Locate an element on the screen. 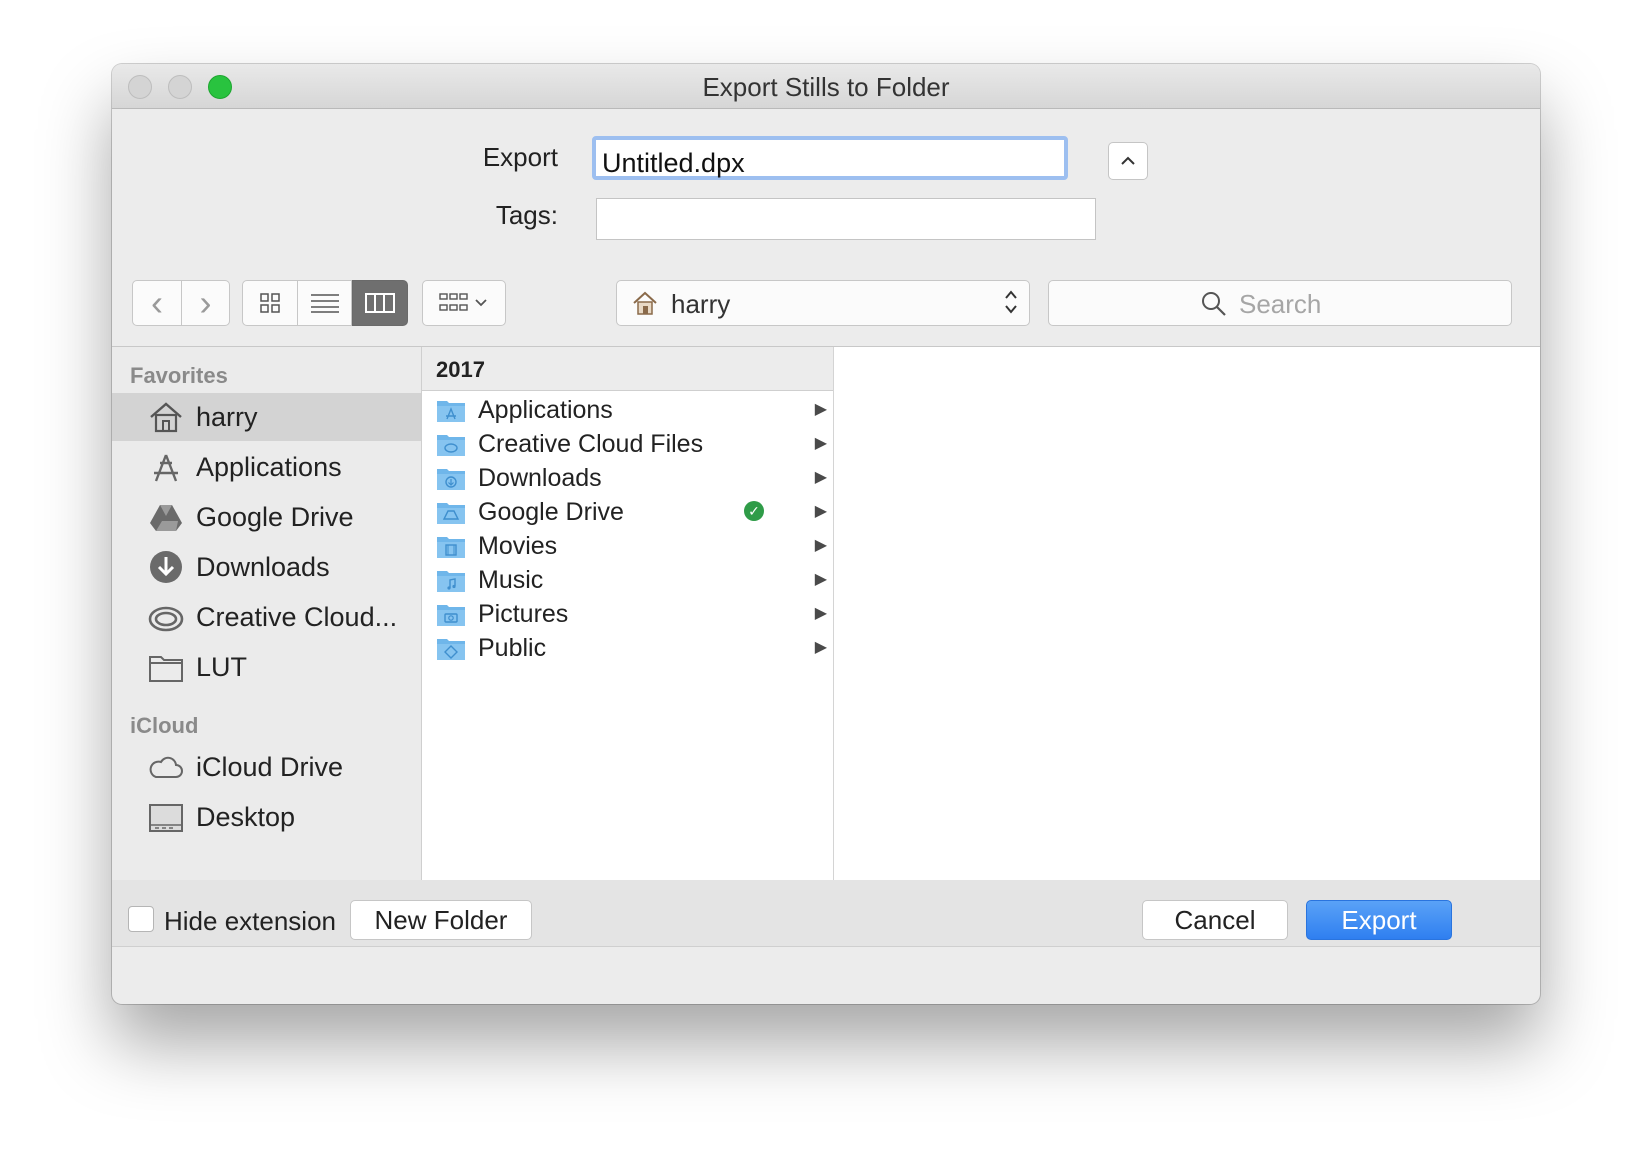 This screenshot has height=1164, width=1648. arrange-icon is located at coordinates (463, 302).